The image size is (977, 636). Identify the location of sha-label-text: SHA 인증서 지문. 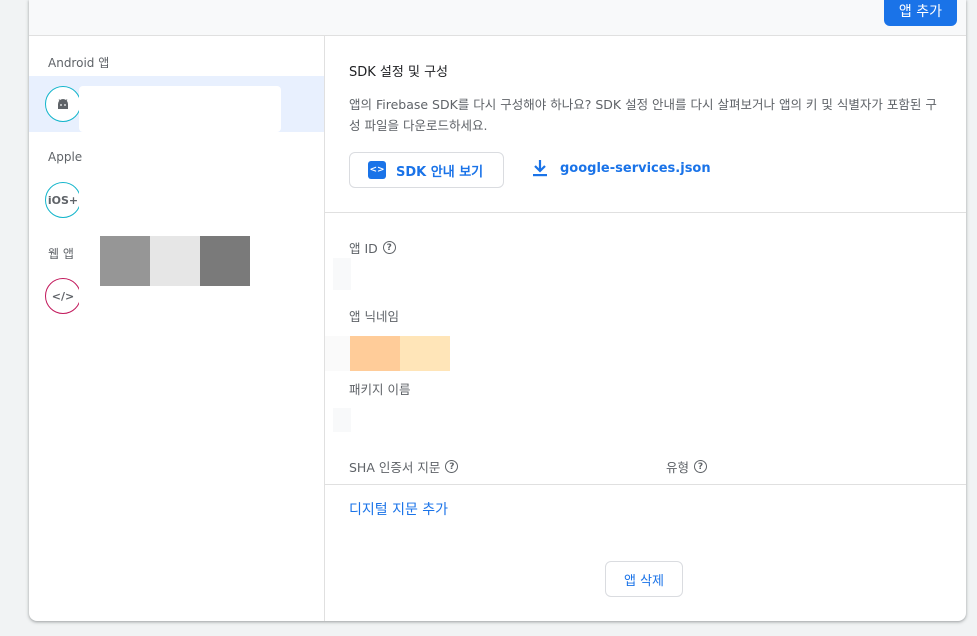
(395, 467).